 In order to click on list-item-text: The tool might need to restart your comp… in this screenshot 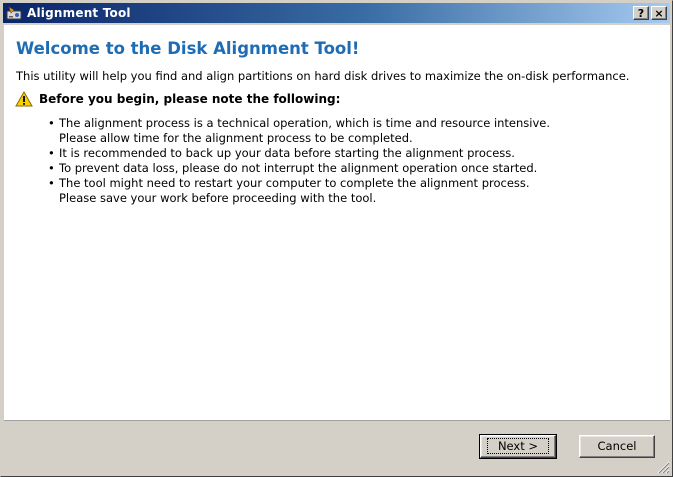, I will do `click(294, 183)`.